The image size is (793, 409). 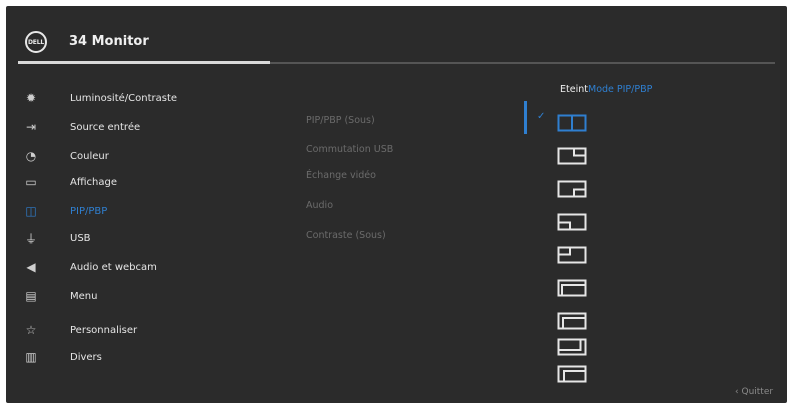 What do you see at coordinates (396, 35) in the screenshot?
I see `osd-header: DELL 34 Monitor` at bounding box center [396, 35].